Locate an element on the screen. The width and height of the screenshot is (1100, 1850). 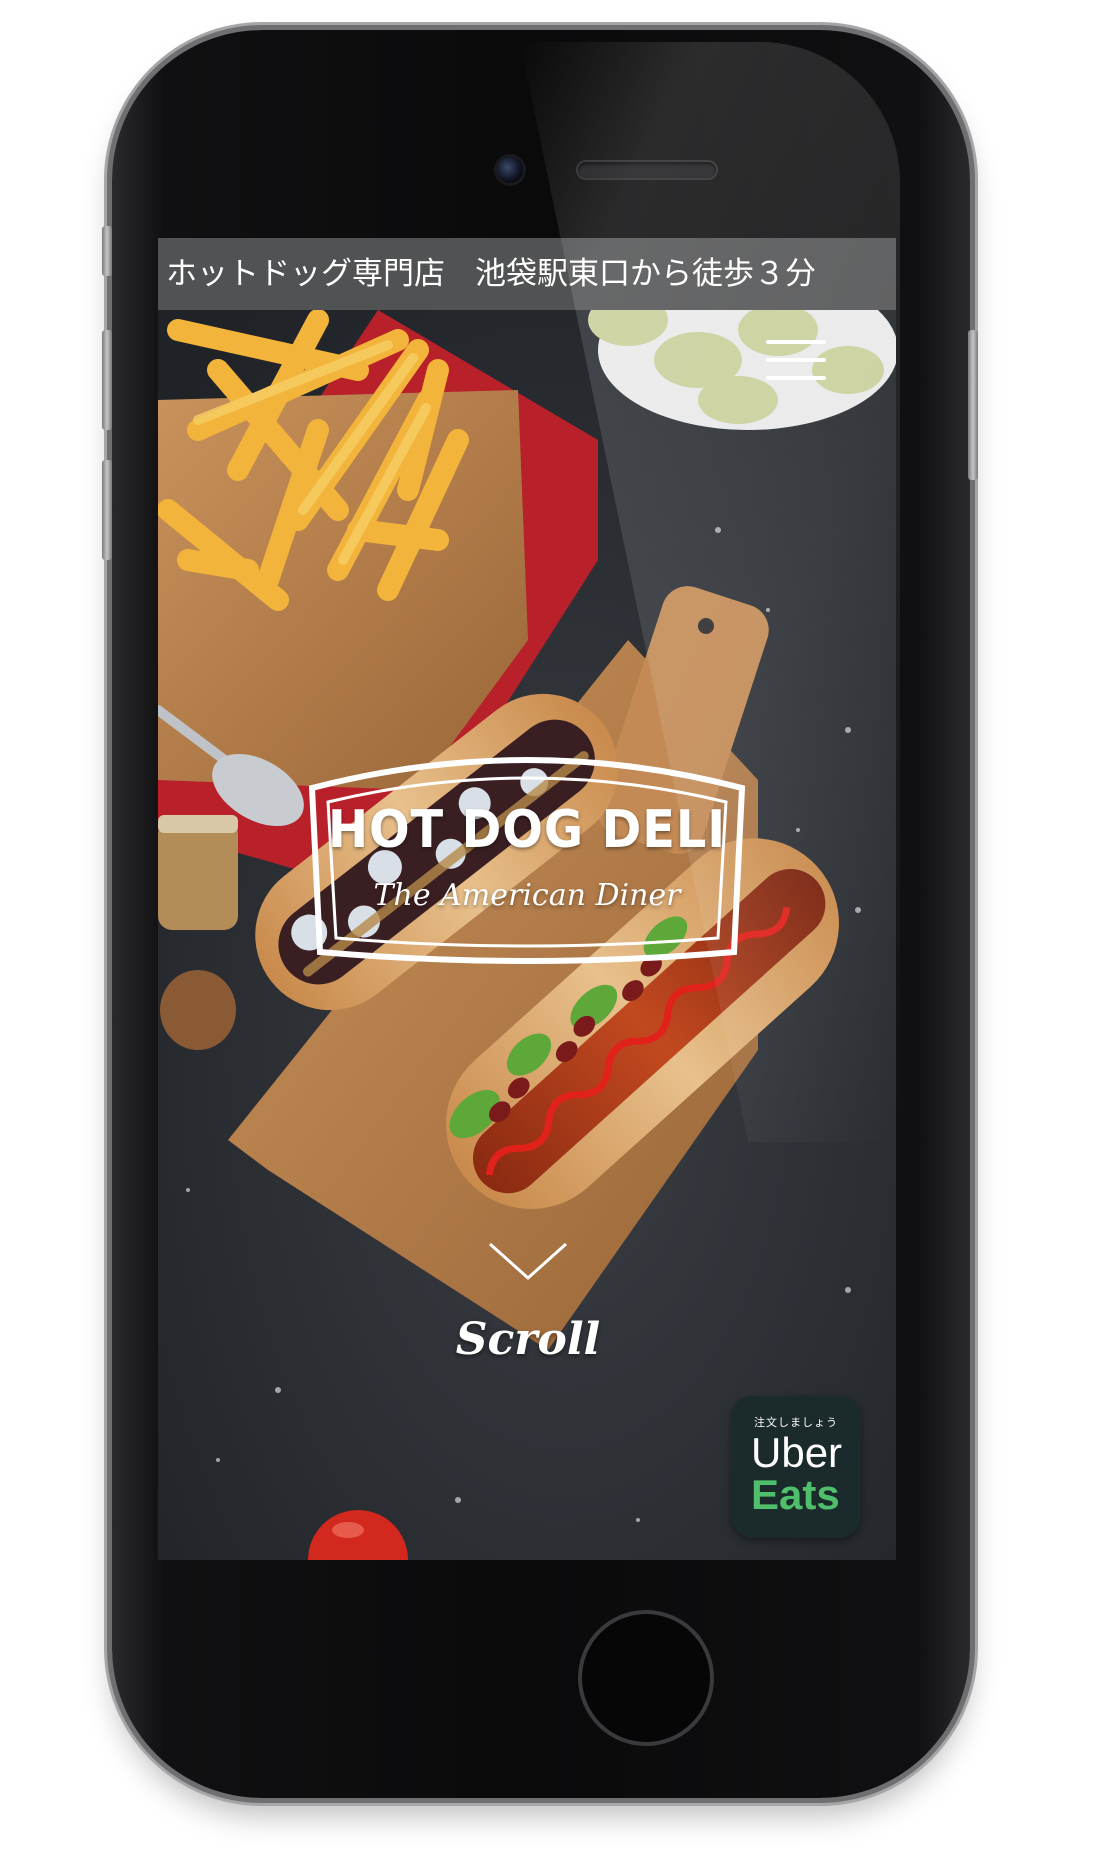
earpiece-speaker is located at coordinates (647, 170).